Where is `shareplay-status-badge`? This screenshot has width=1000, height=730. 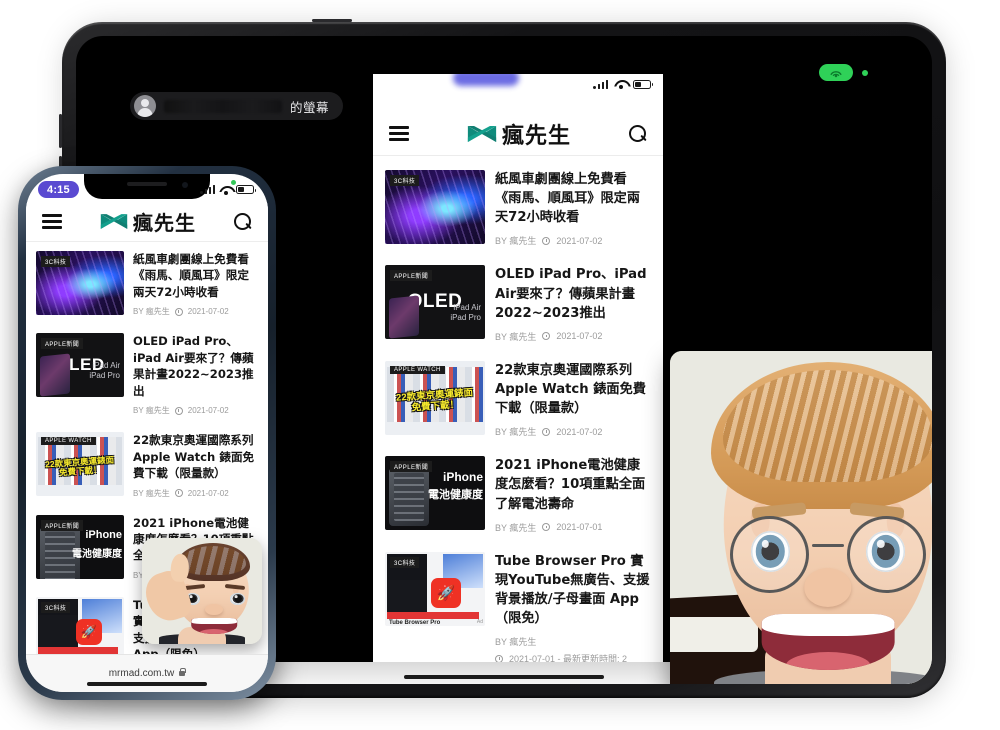
shareplay-status-badge is located at coordinates (843, 72).